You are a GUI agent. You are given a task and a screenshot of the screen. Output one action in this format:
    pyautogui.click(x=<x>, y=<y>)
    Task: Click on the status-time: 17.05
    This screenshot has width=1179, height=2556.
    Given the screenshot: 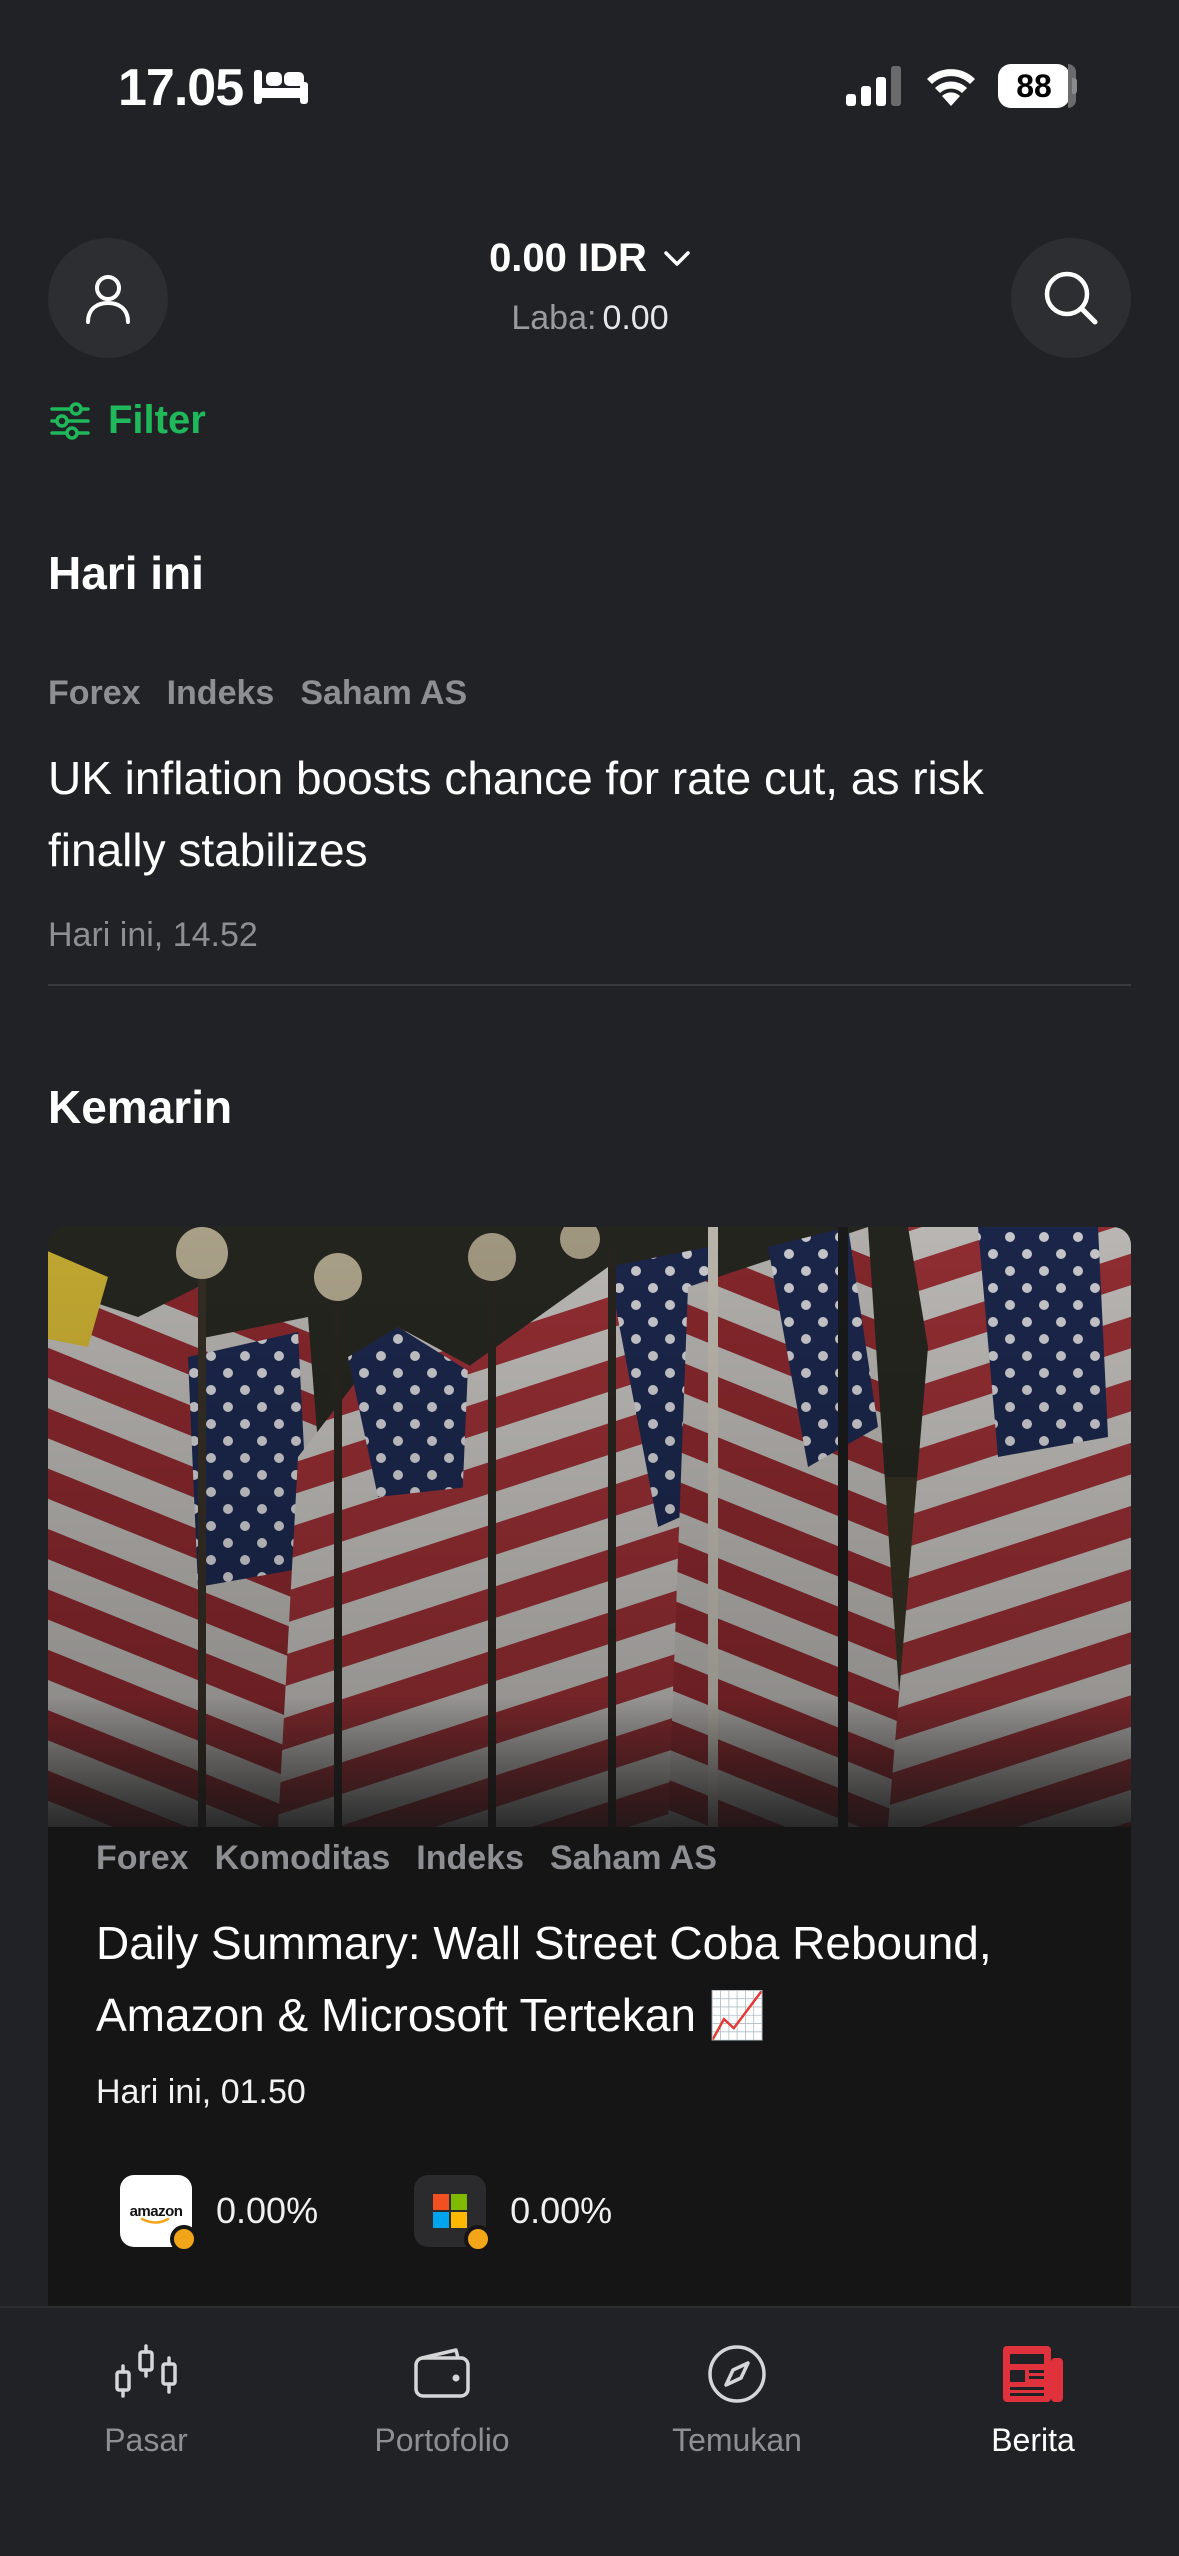 What is the action you would take?
    pyautogui.click(x=181, y=88)
    